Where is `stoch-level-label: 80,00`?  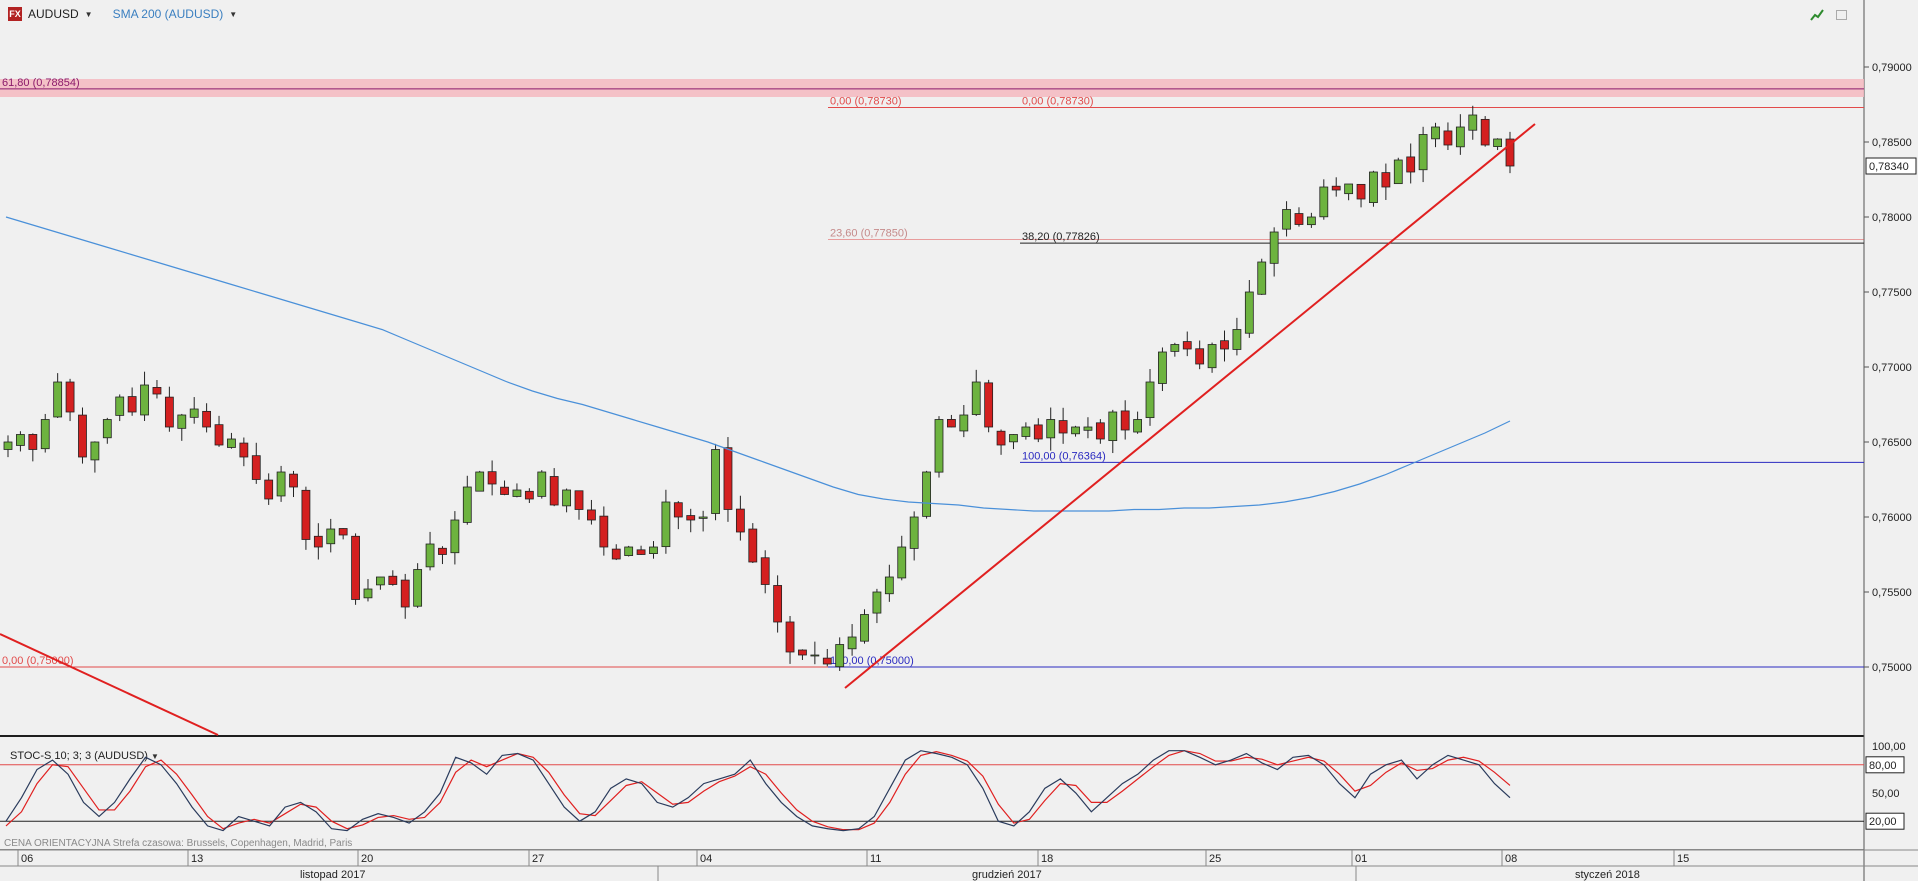
stoch-level-label: 80,00 is located at coordinates (1883, 766).